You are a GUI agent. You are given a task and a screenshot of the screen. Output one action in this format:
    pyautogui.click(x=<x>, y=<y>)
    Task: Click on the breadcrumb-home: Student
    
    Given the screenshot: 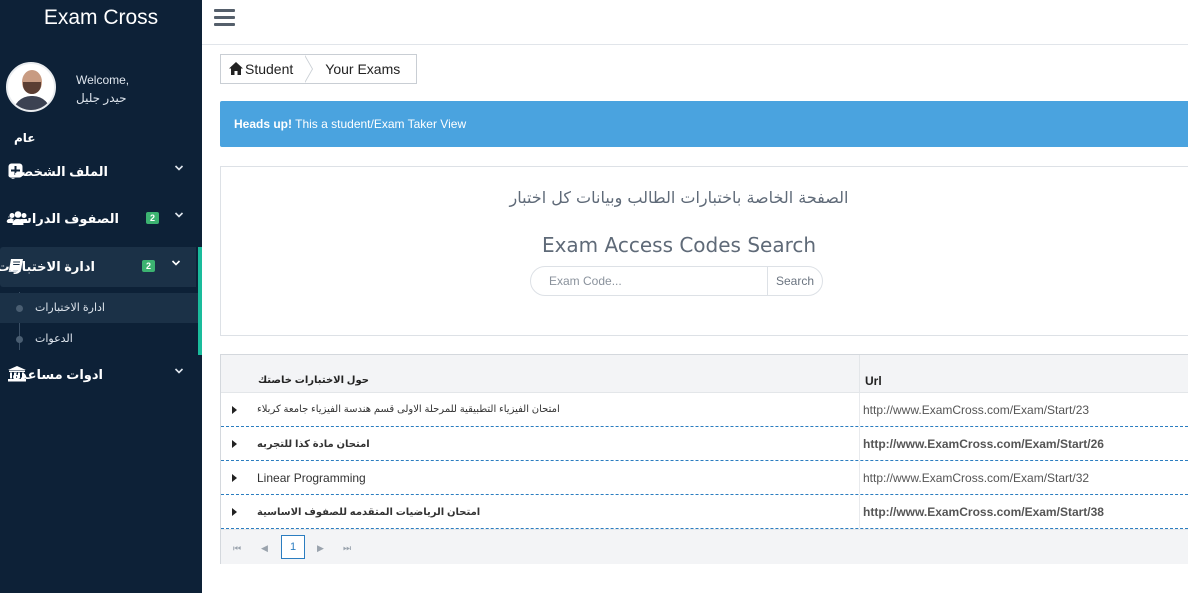 What is the action you would take?
    pyautogui.click(x=267, y=69)
    